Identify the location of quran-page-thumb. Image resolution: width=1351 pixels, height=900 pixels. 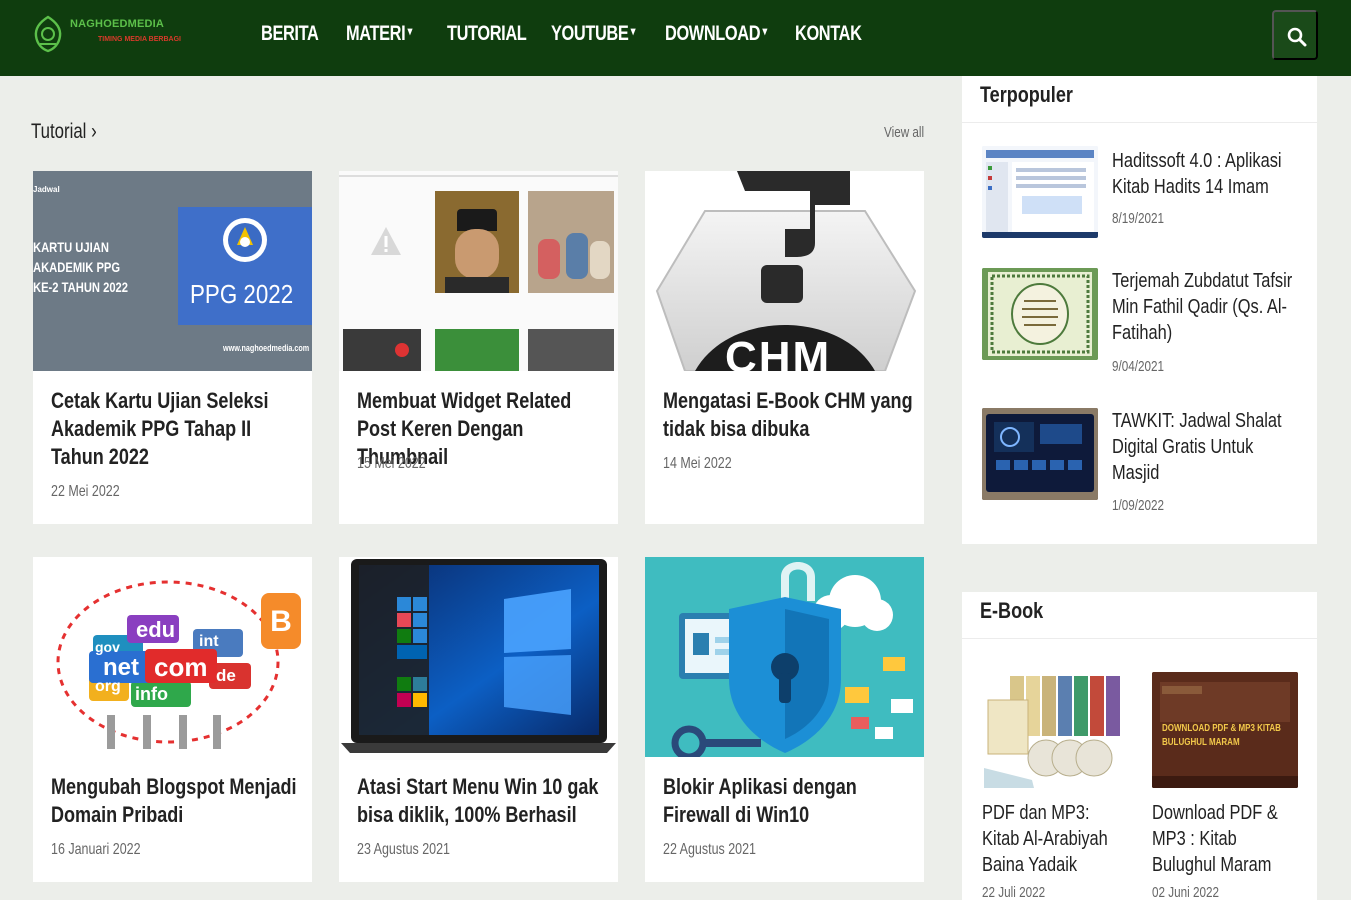
(1040, 314).